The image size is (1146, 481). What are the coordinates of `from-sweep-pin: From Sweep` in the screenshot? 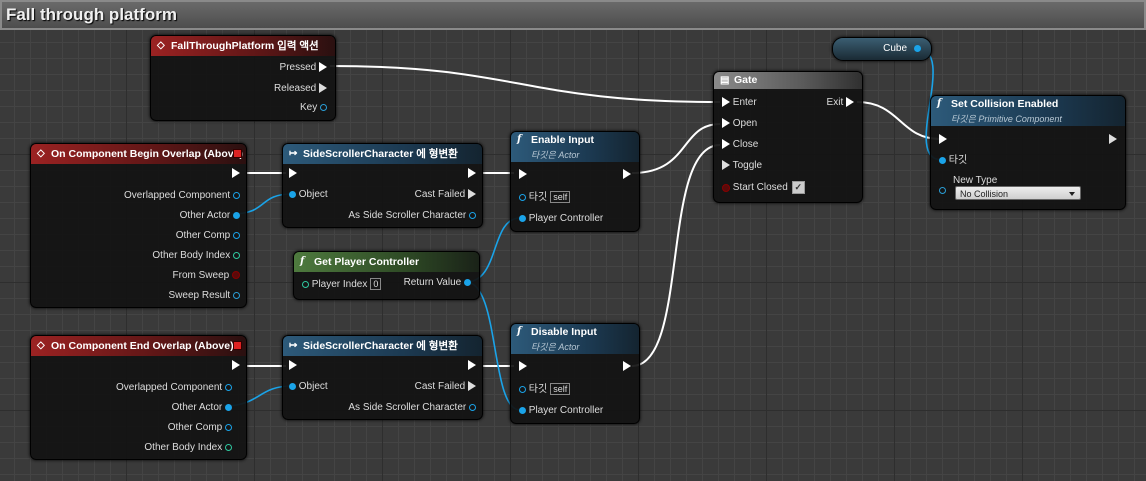 It's located at (206, 276).